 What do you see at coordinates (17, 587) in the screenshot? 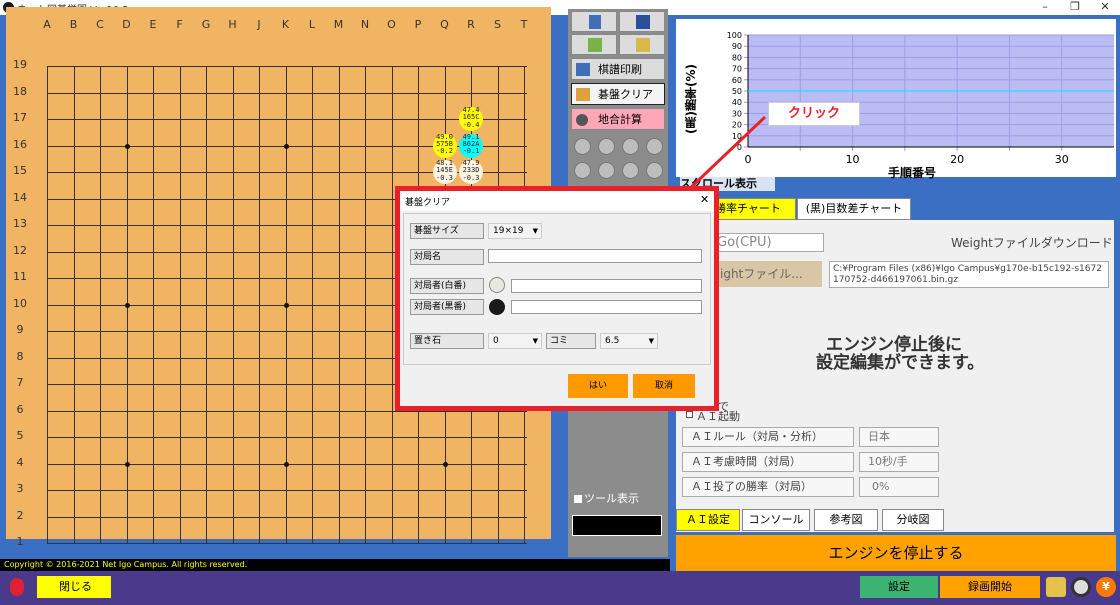
I see `microphone-icon` at bounding box center [17, 587].